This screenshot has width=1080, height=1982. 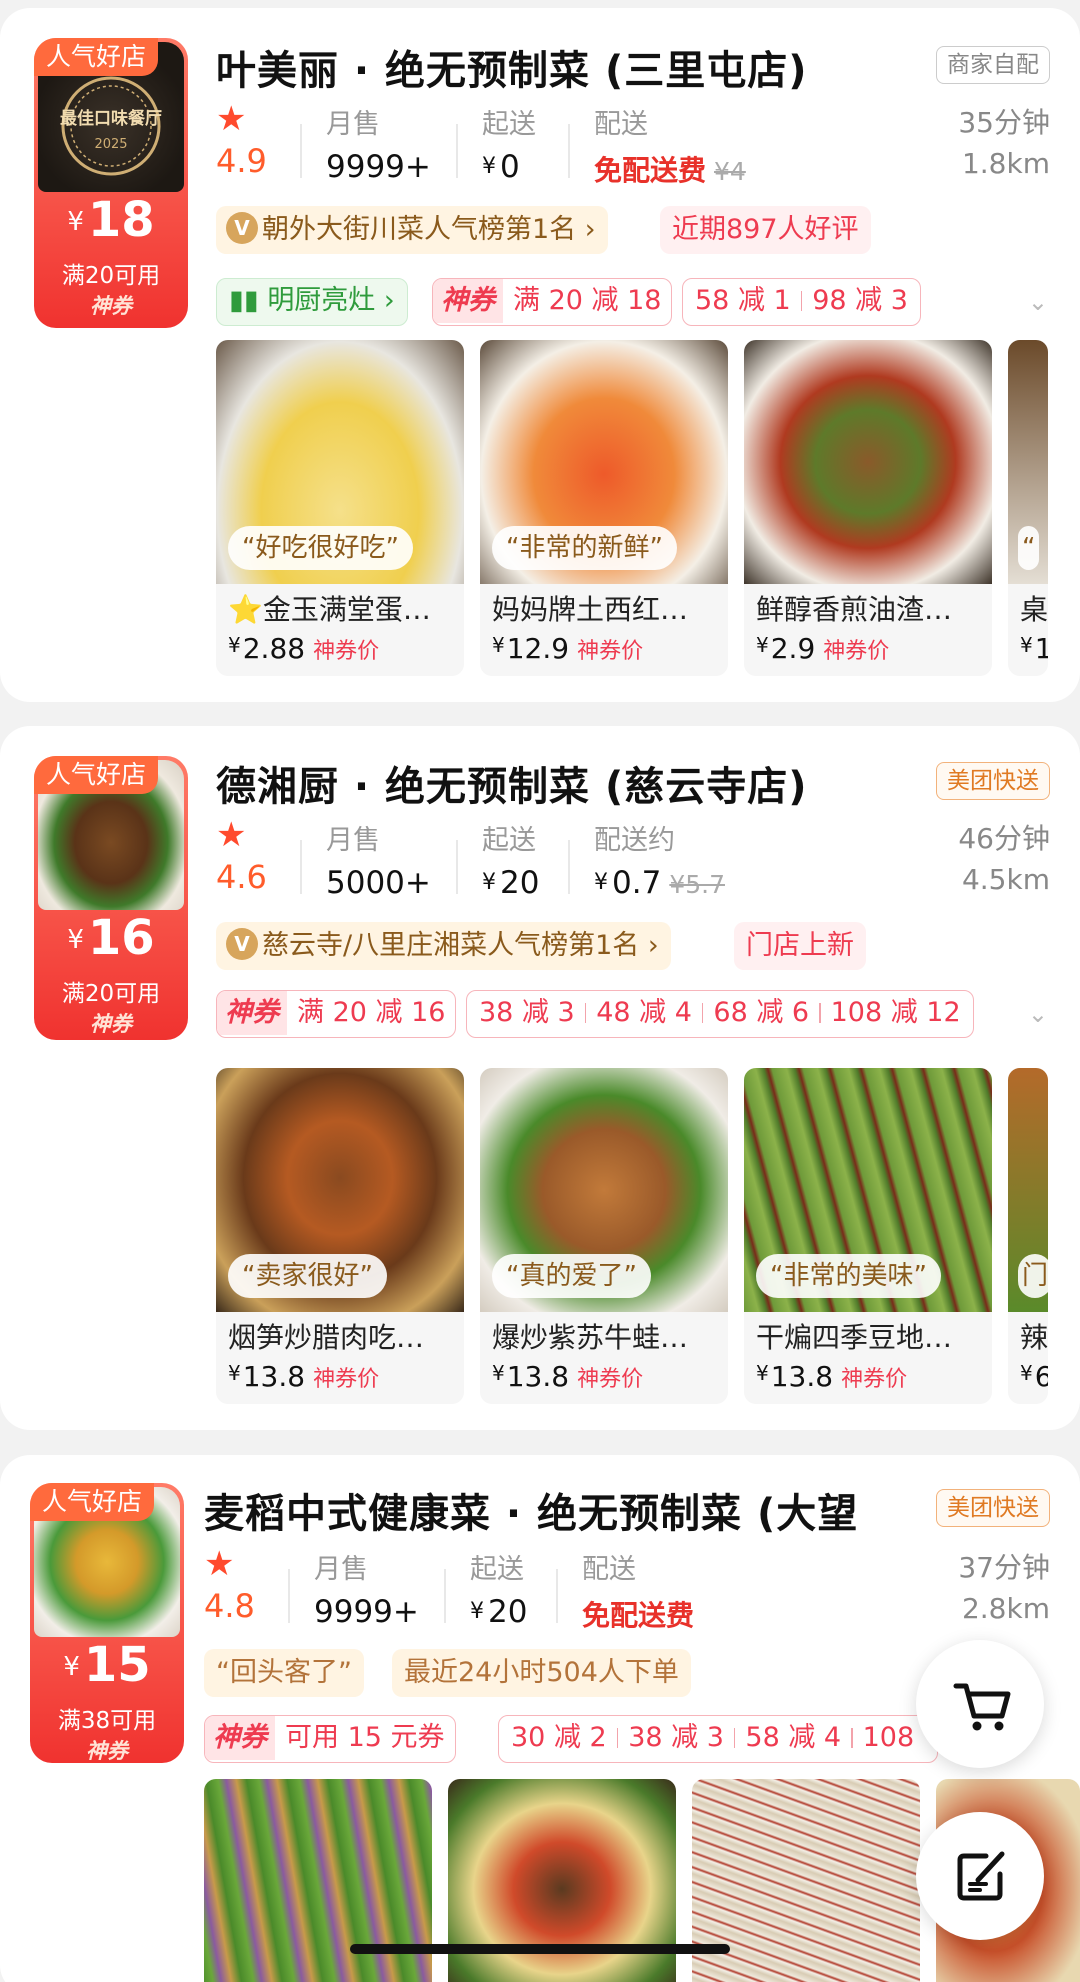 What do you see at coordinates (1004, 143) in the screenshot?
I see `time-distance: 35分钟 1.8km` at bounding box center [1004, 143].